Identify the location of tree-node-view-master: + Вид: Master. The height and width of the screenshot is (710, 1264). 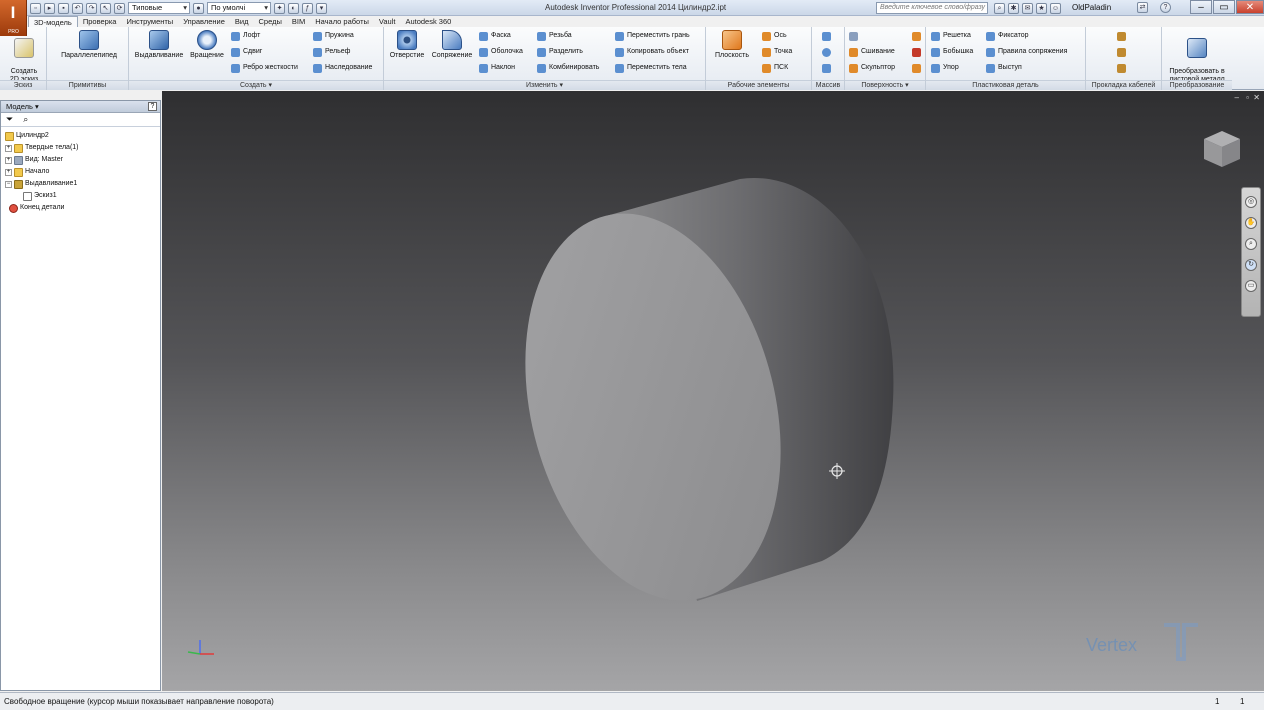
(34, 160).